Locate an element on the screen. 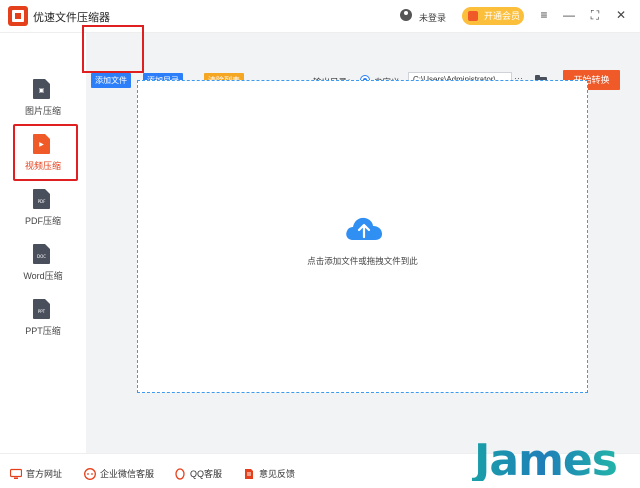 This screenshot has width=640, height=488. image-file-icon: ▣ is located at coordinates (41, 89).